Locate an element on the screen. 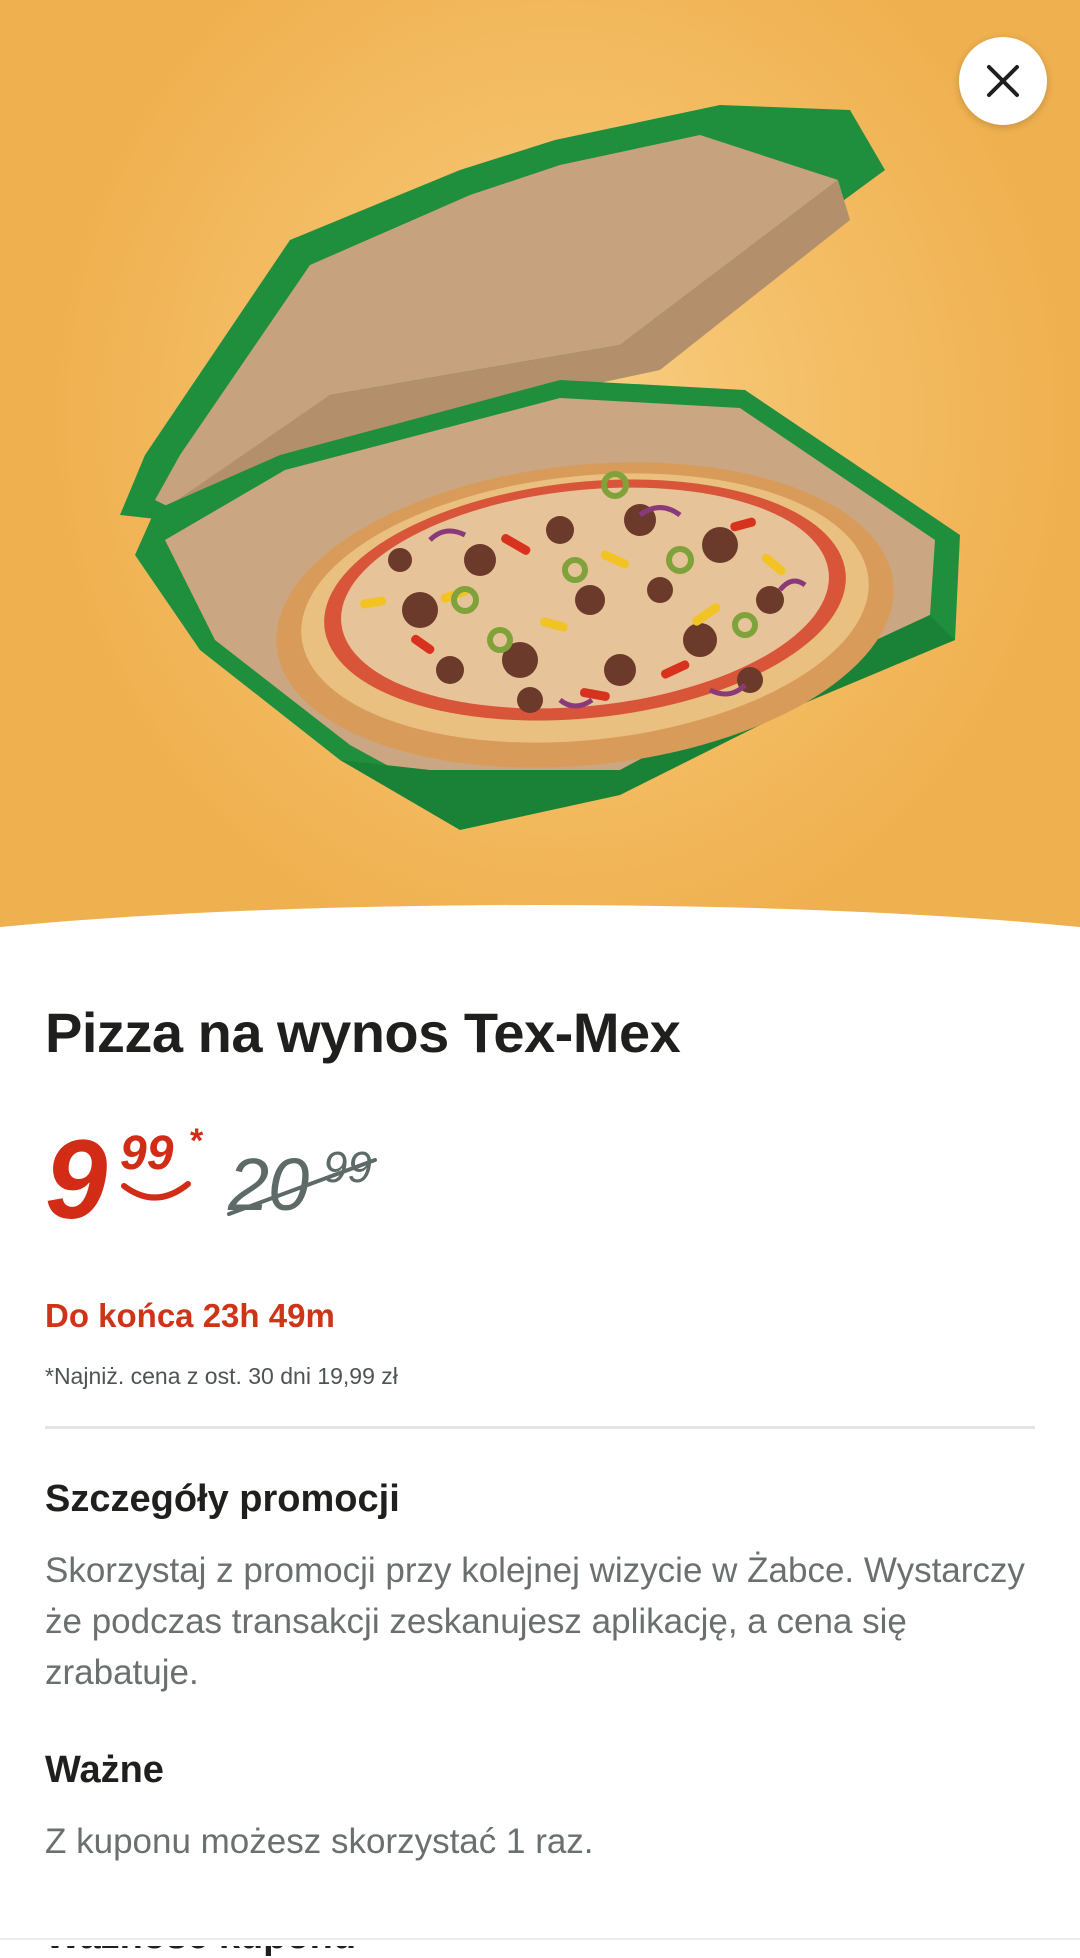 Image resolution: width=1080 pixels, height=1958 pixels. product-title: Pizza na wynos Tex-Mex is located at coordinates (363, 1032).